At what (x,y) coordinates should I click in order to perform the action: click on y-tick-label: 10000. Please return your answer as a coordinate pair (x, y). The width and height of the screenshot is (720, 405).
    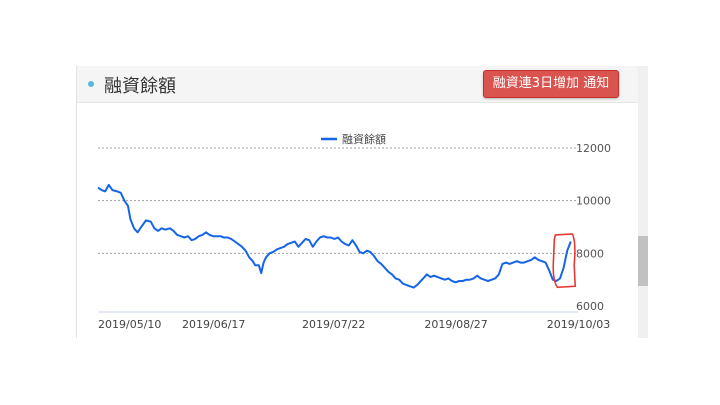
    Looking at the image, I should click on (593, 201).